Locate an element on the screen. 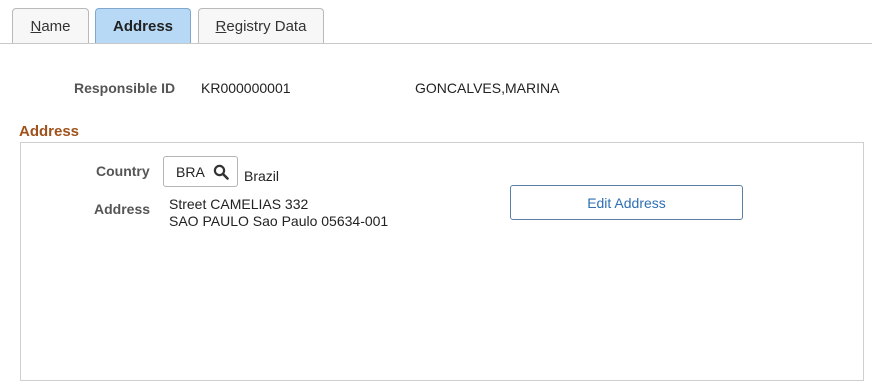 The image size is (872, 390). address-section-title: Address is located at coordinates (49, 131).